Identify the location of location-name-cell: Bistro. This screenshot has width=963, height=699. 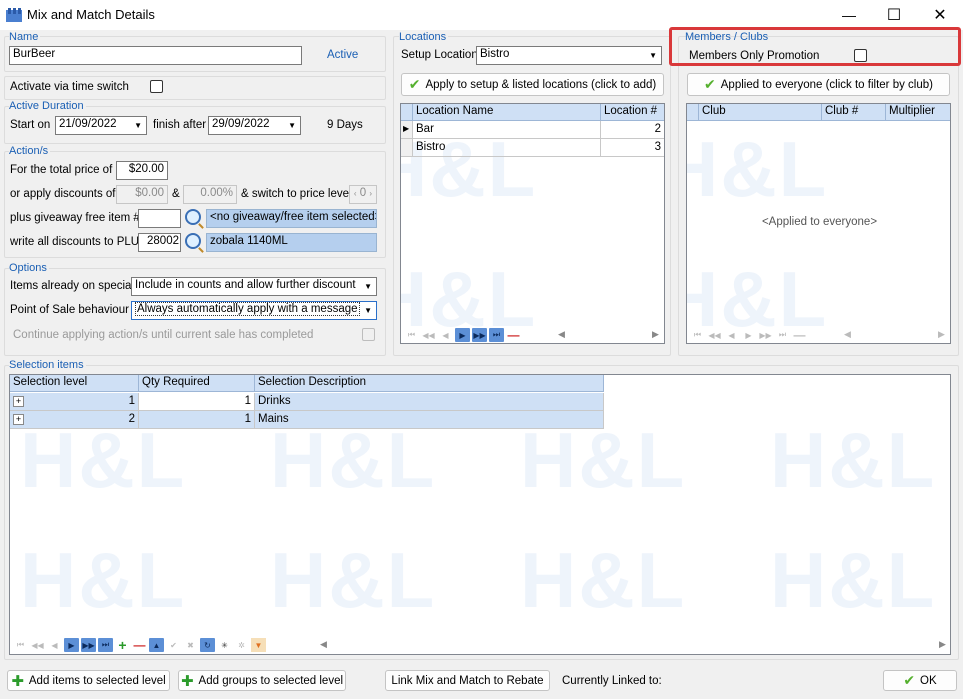
(507, 148).